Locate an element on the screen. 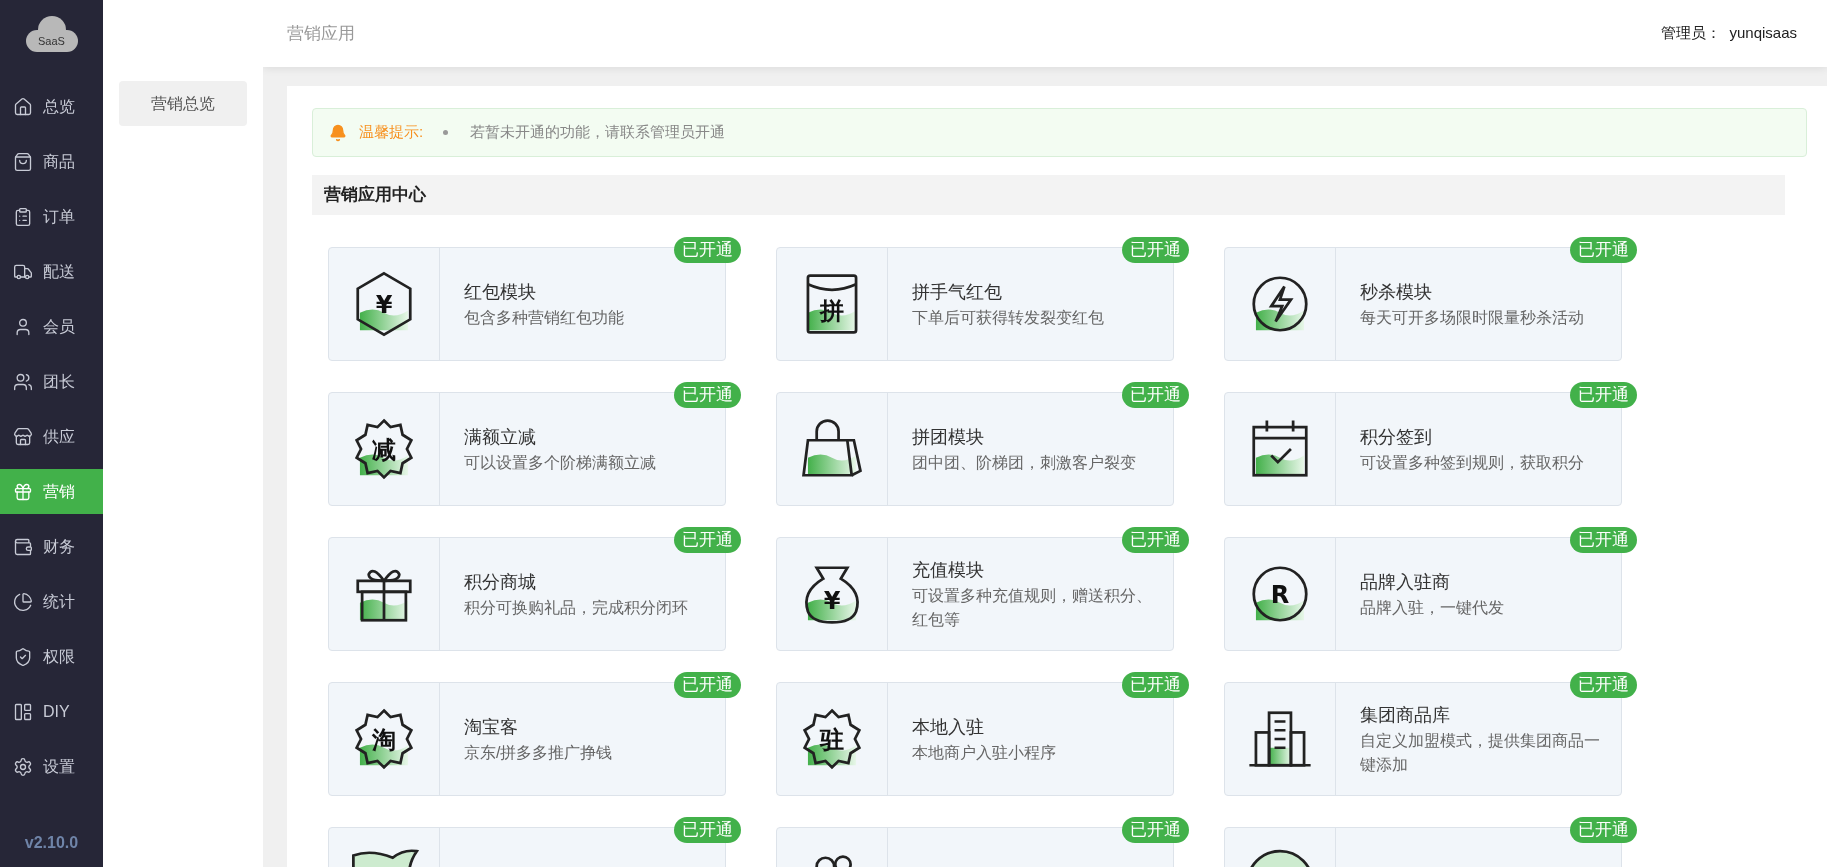  bell-icon is located at coordinates (338, 132).